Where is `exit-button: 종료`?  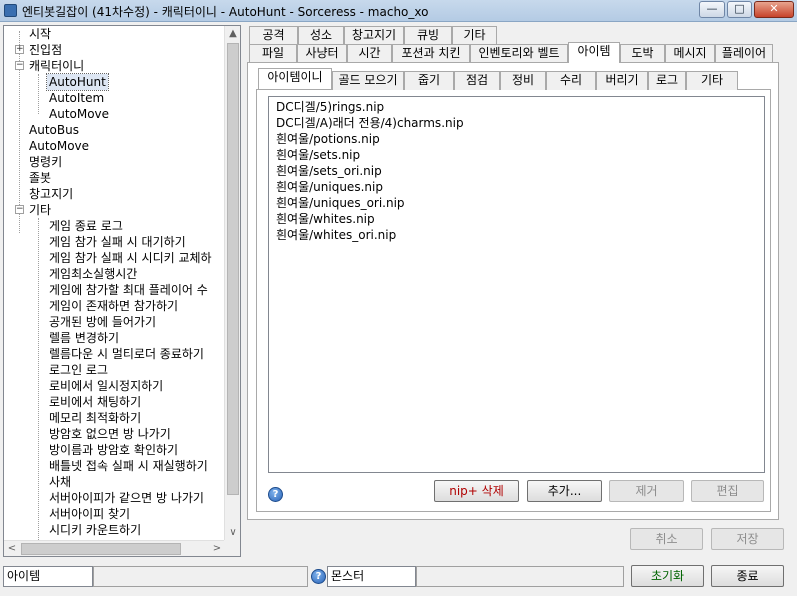
exit-button: 종료 is located at coordinates (747, 576).